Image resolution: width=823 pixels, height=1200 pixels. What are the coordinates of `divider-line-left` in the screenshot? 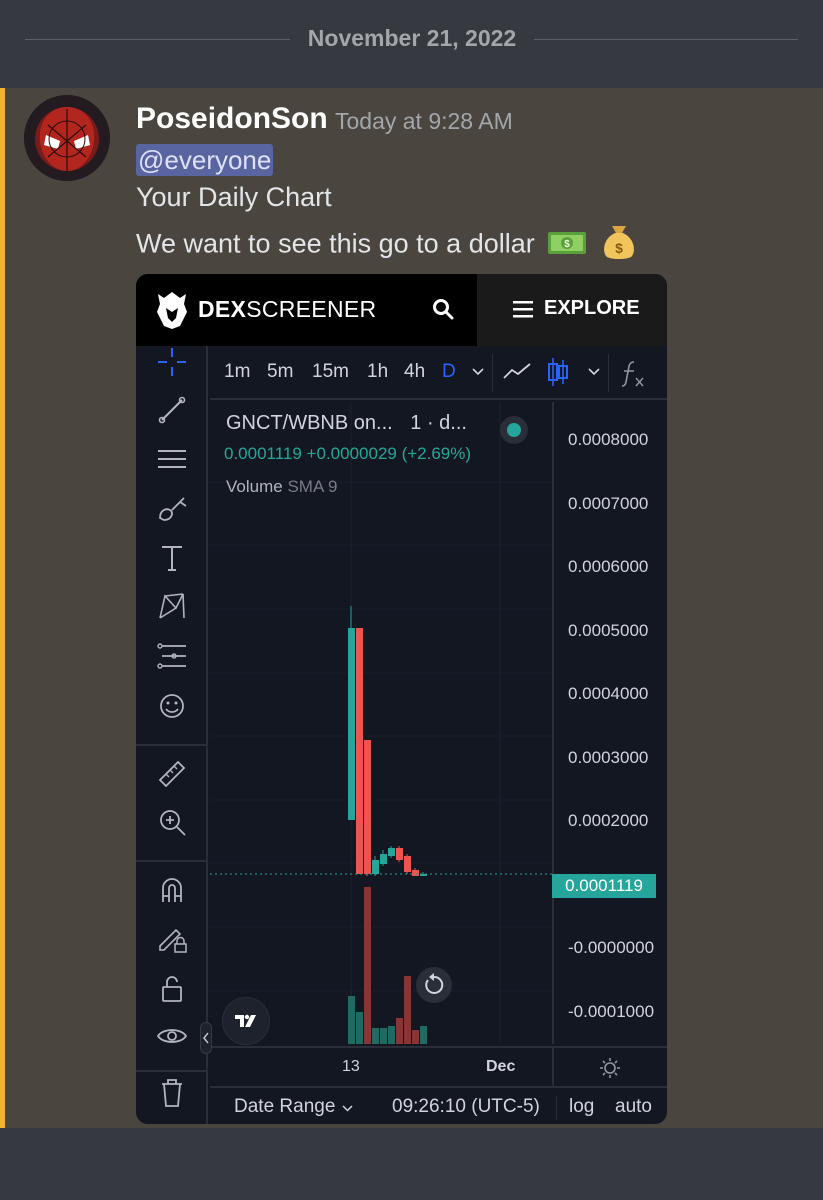 It's located at (157, 39).